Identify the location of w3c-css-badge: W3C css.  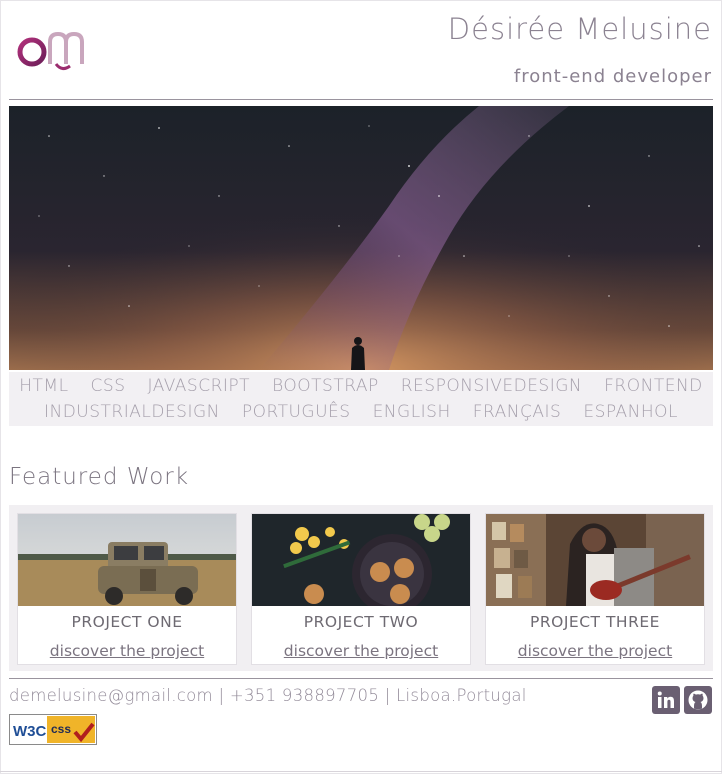
(53, 729).